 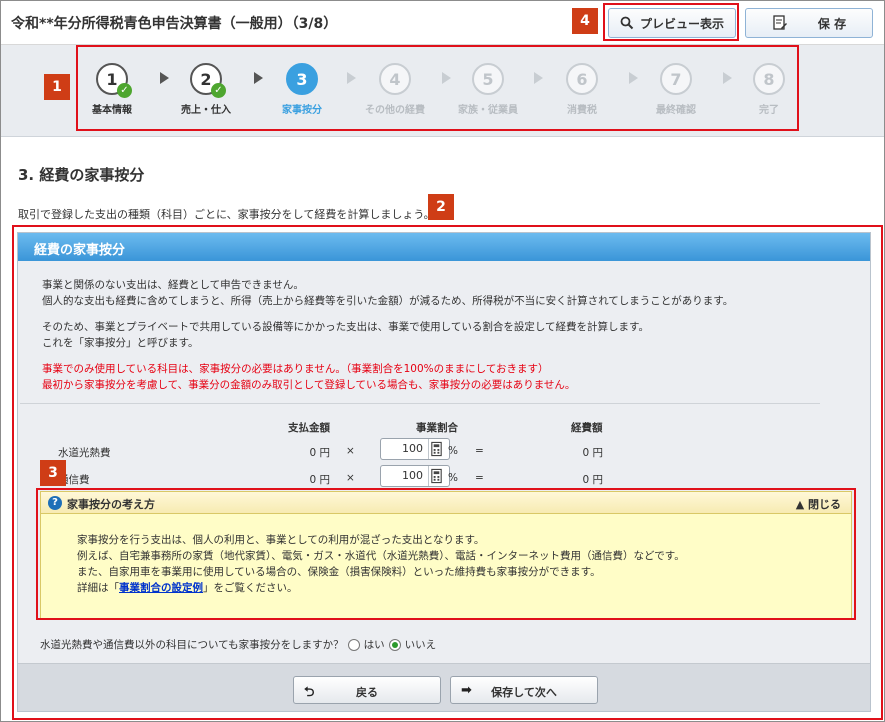 What do you see at coordinates (281, 540) in the screenshot?
I see `hint-text: 家事按分を行う支出は、個人の利用と、事業としての利用が混ざった支出となります。` at bounding box center [281, 540].